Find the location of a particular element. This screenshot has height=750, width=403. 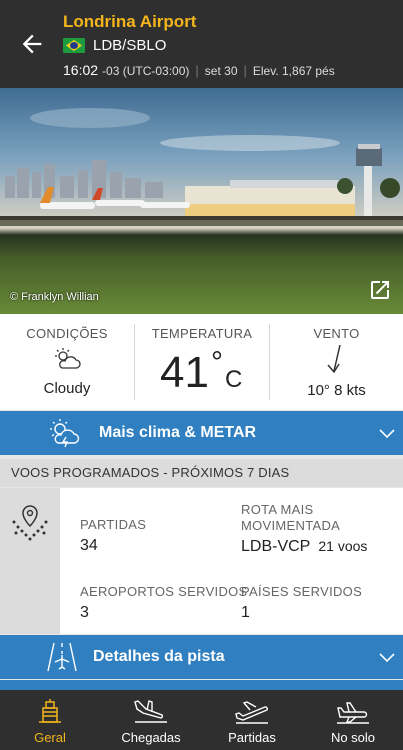

next-section-bar is located at coordinates (201, 685).